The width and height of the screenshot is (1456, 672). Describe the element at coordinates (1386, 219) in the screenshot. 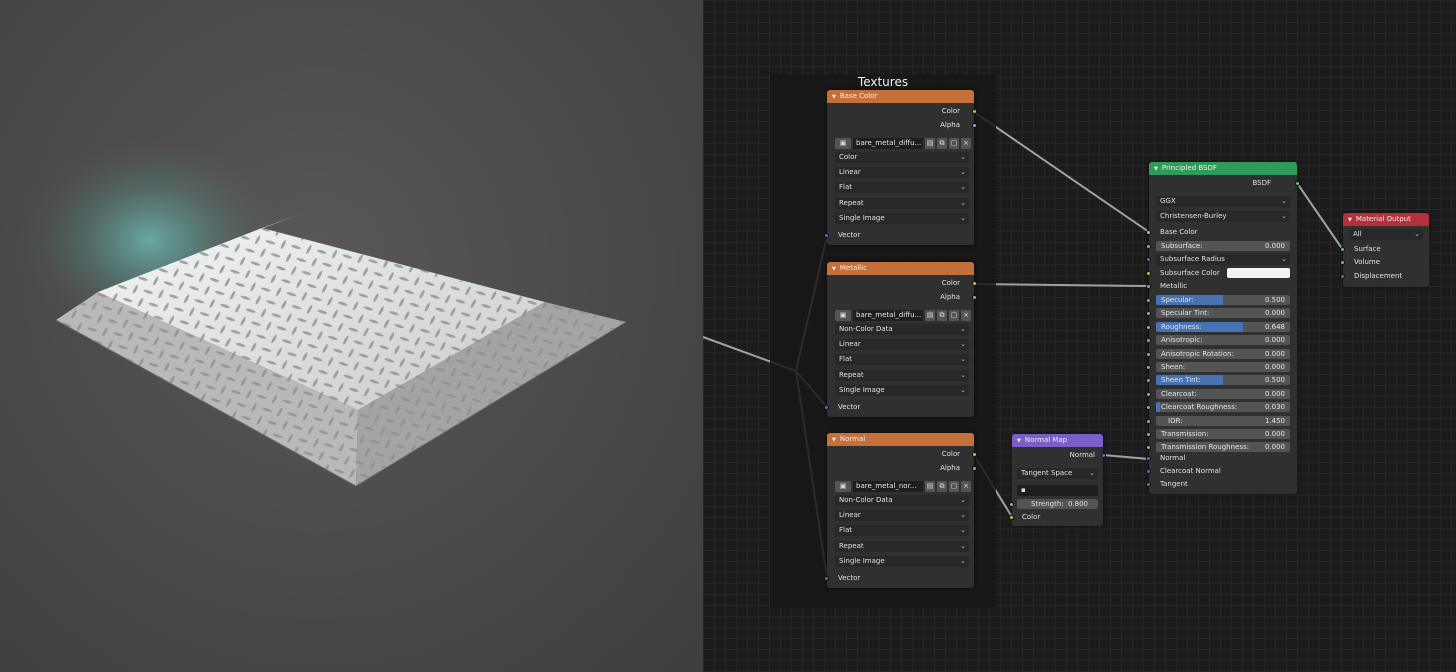

I see `node-header: ▼ Material Output` at that location.